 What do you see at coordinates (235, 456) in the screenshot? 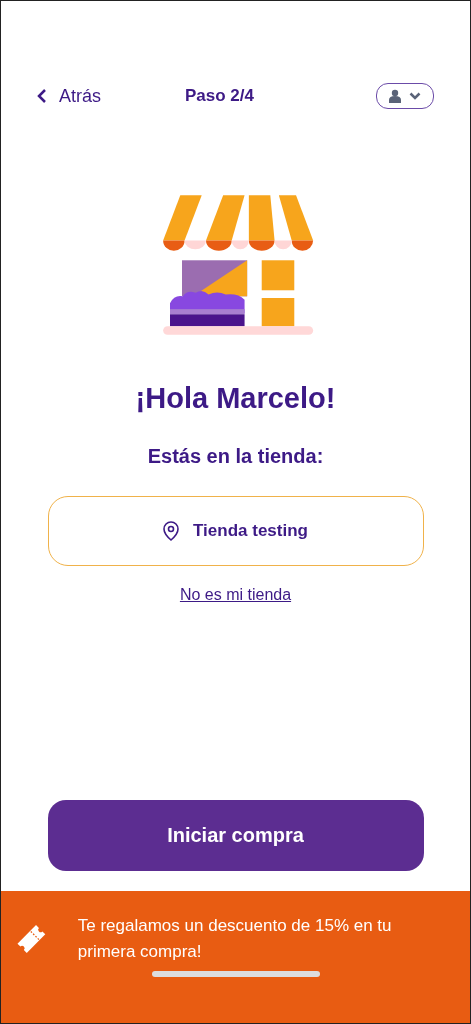
I see `store-prompt: Estás en la tienda:` at bounding box center [235, 456].